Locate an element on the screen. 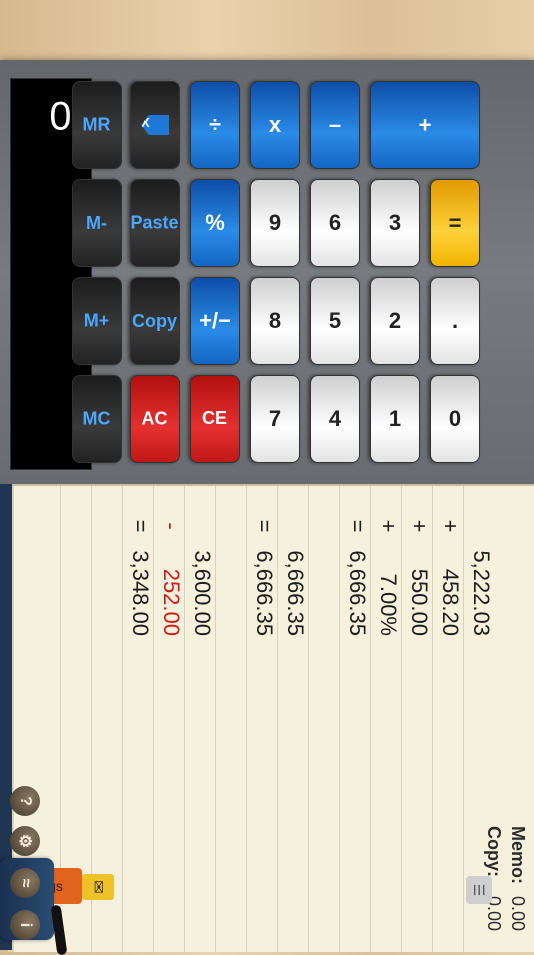  mr-key: MR is located at coordinates (97, 125).